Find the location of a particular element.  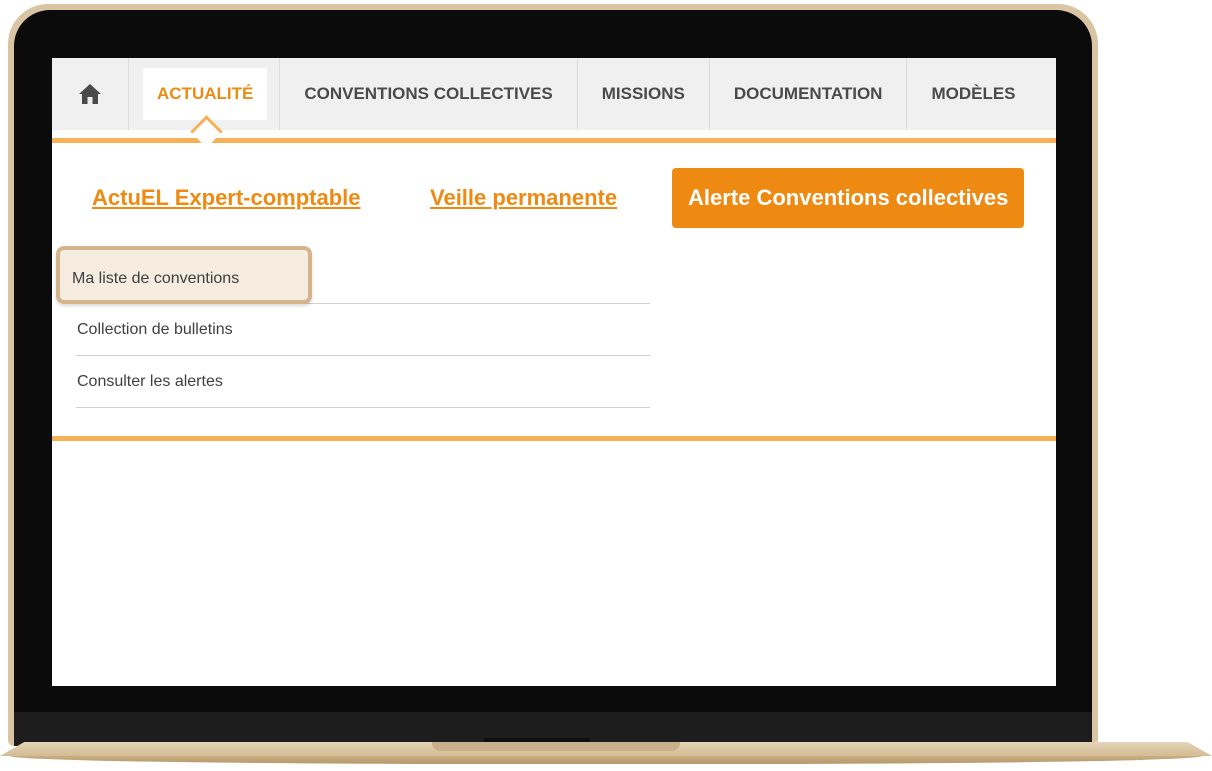

nav-item-actualite: ACTUALITÉ is located at coordinates (205, 94).